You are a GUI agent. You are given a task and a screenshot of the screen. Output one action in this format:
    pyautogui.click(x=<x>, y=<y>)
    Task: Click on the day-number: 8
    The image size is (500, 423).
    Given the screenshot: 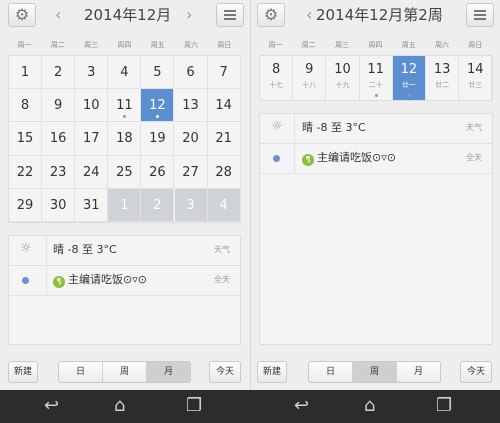 What is the action you would take?
    pyautogui.click(x=276, y=69)
    